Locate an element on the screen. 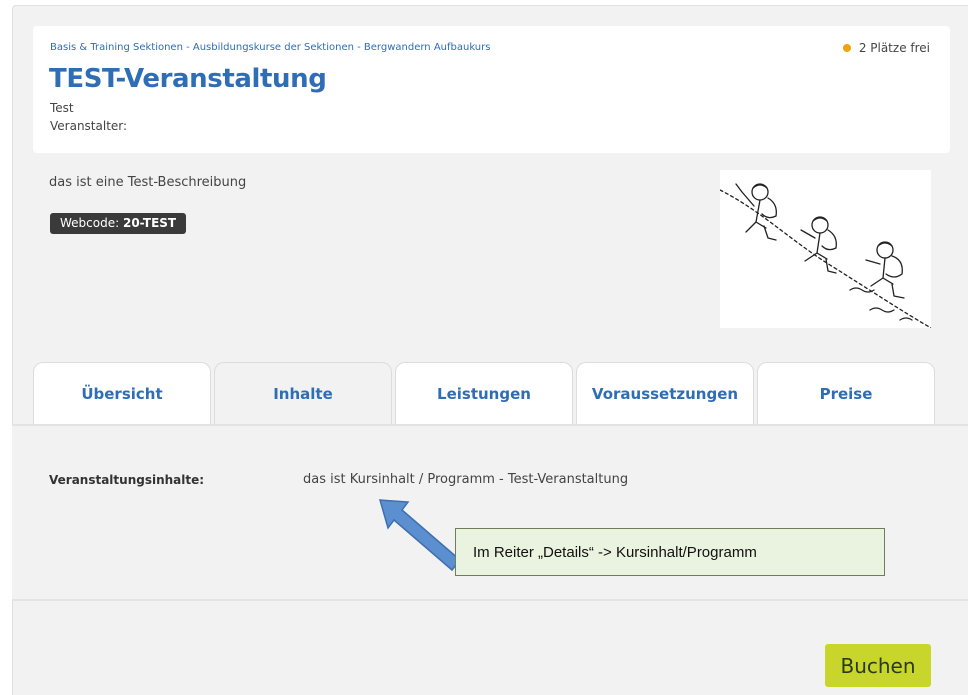 The height and width of the screenshot is (695, 968). book-button: Buchen is located at coordinates (878, 665).